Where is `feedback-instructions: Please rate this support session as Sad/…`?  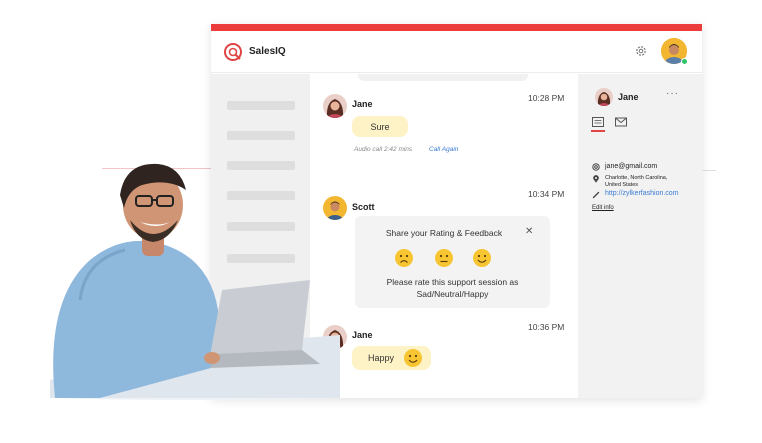
feedback-instructions: Please rate this support session as Sad/… is located at coordinates (452, 288).